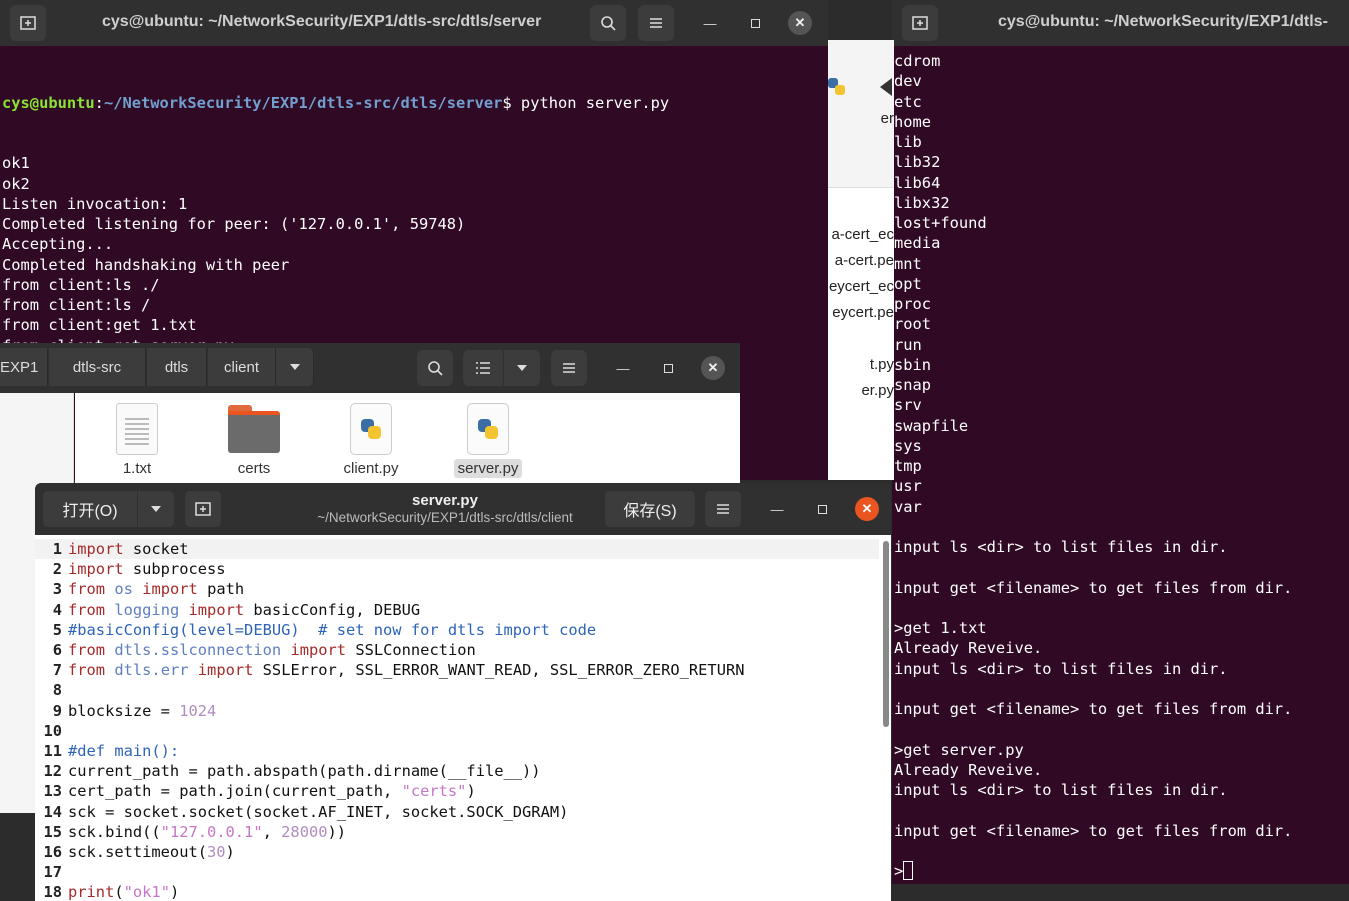  What do you see at coordinates (886, 634) in the screenshot?
I see `vertical-scrollbar` at bounding box center [886, 634].